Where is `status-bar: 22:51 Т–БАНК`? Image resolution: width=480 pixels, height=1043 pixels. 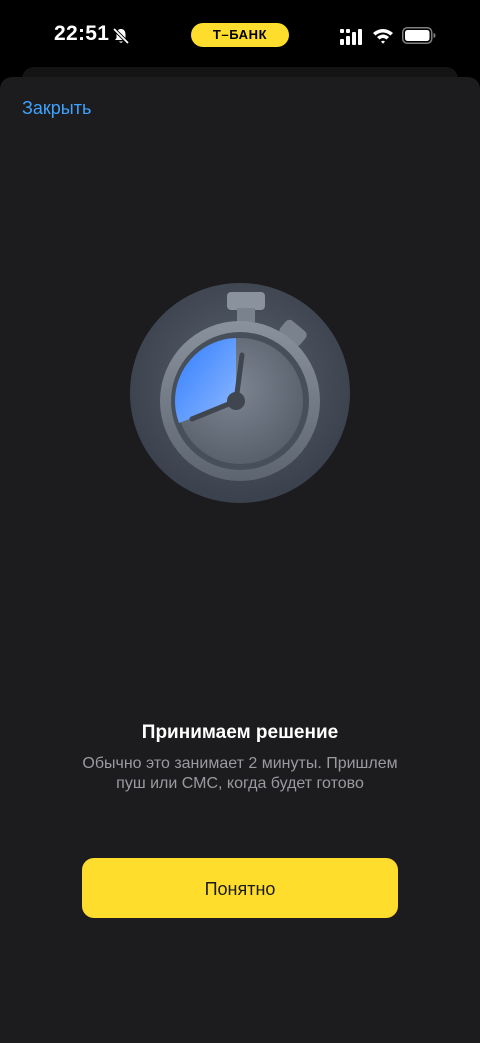
status-bar: 22:51 Т–БАНК is located at coordinates (240, 36).